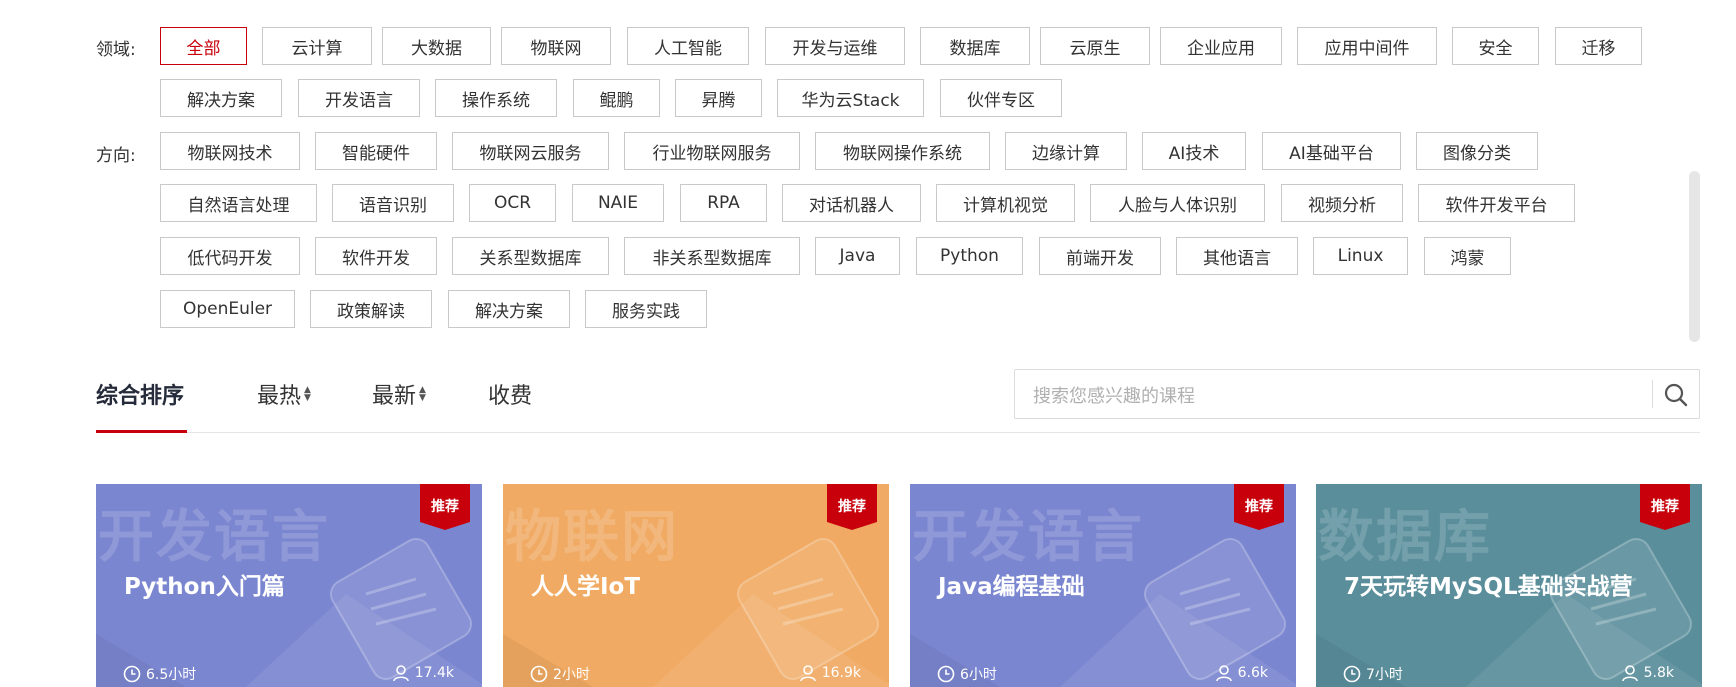 This screenshot has width=1736, height=687. I want to click on direction-tag: AI基础平台, so click(1331, 151).